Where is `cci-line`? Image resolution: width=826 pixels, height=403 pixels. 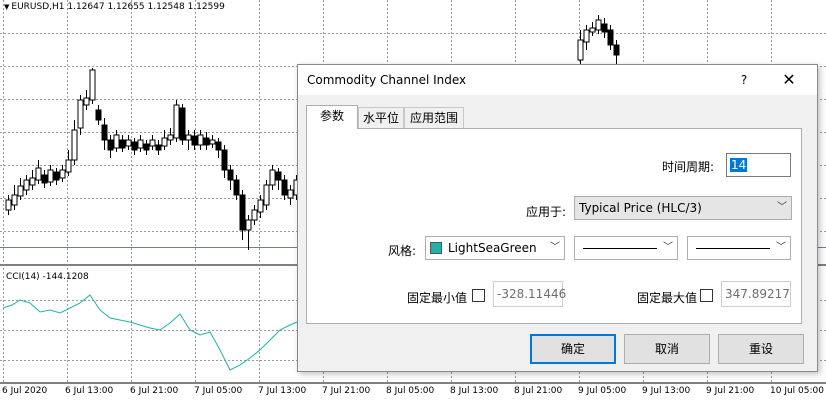
cci-line is located at coordinates (150, 332).